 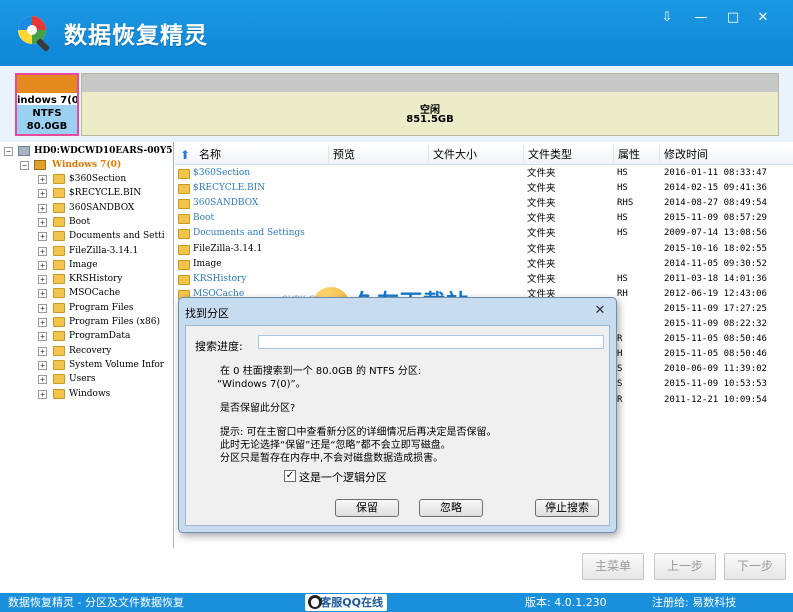 What do you see at coordinates (367, 508) in the screenshot?
I see `keep-button: 保留` at bounding box center [367, 508].